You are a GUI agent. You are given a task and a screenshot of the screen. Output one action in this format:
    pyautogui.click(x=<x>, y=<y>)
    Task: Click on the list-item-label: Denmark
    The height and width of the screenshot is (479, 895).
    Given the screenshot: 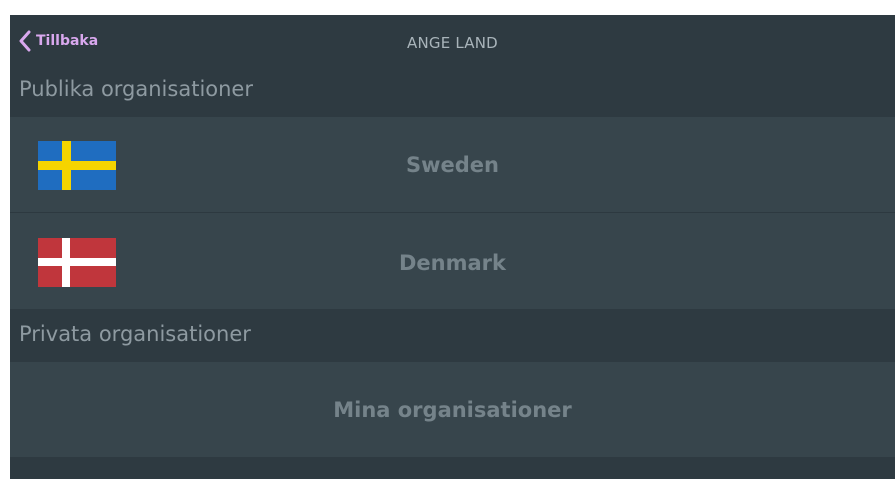 What is the action you would take?
    pyautogui.click(x=452, y=263)
    